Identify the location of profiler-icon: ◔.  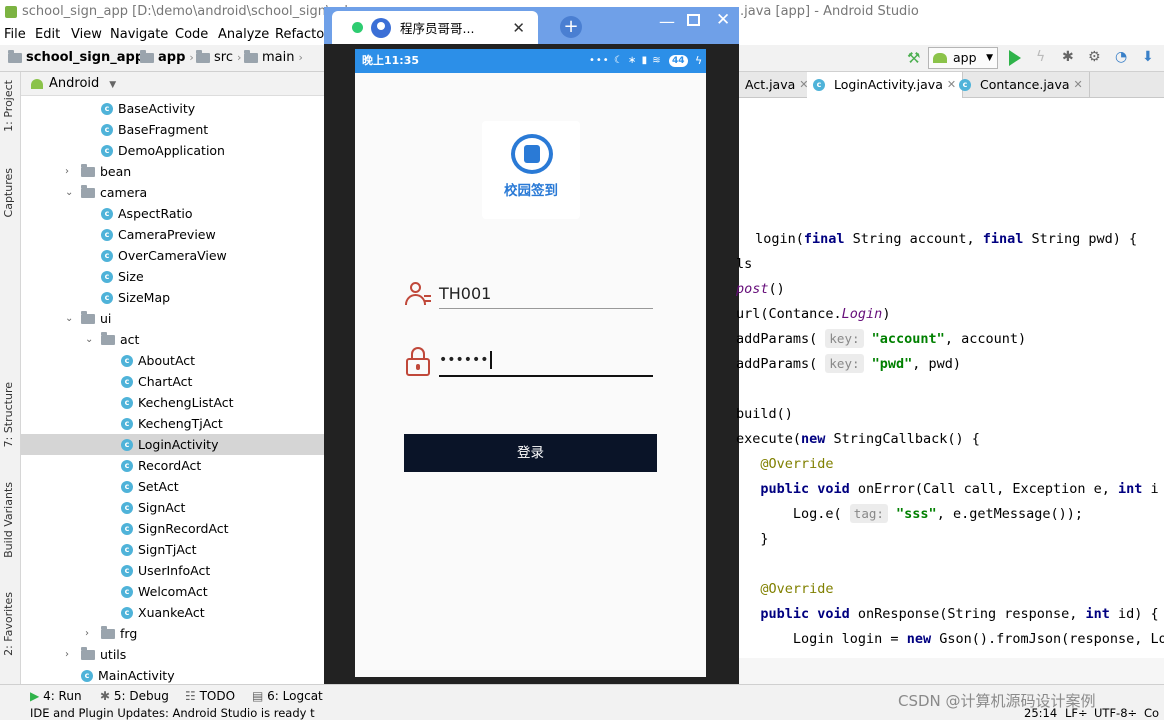
(1121, 57).